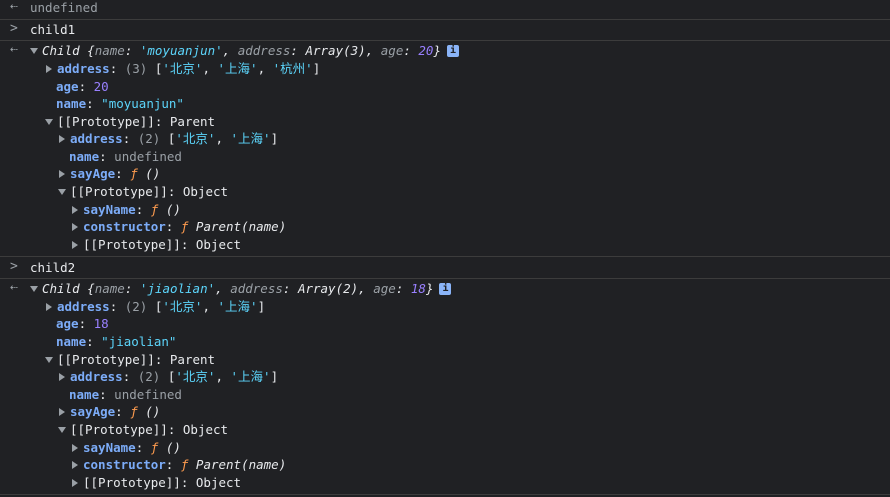 The image size is (890, 497). I want to click on result-undefined: undefined, so click(64, 7).